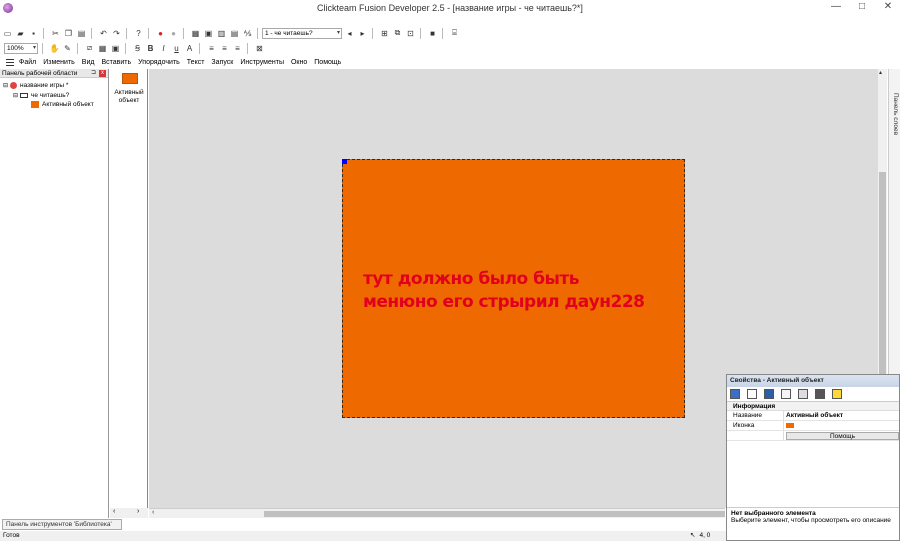 This screenshot has height=541, width=900. Describe the element at coordinates (344, 161) in the screenshot. I see `selection-handle` at that location.